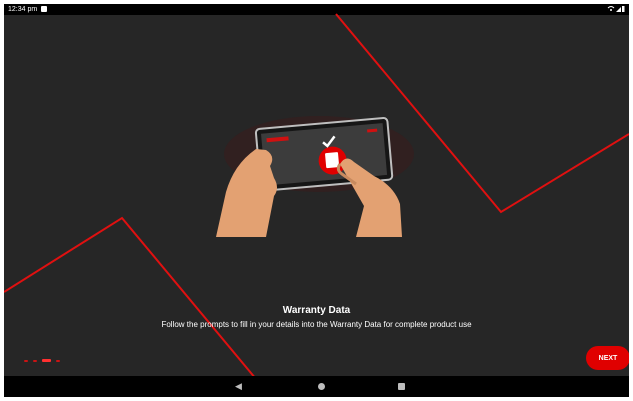  What do you see at coordinates (316, 386) in the screenshot?
I see `navigation-bar: ◀` at bounding box center [316, 386].